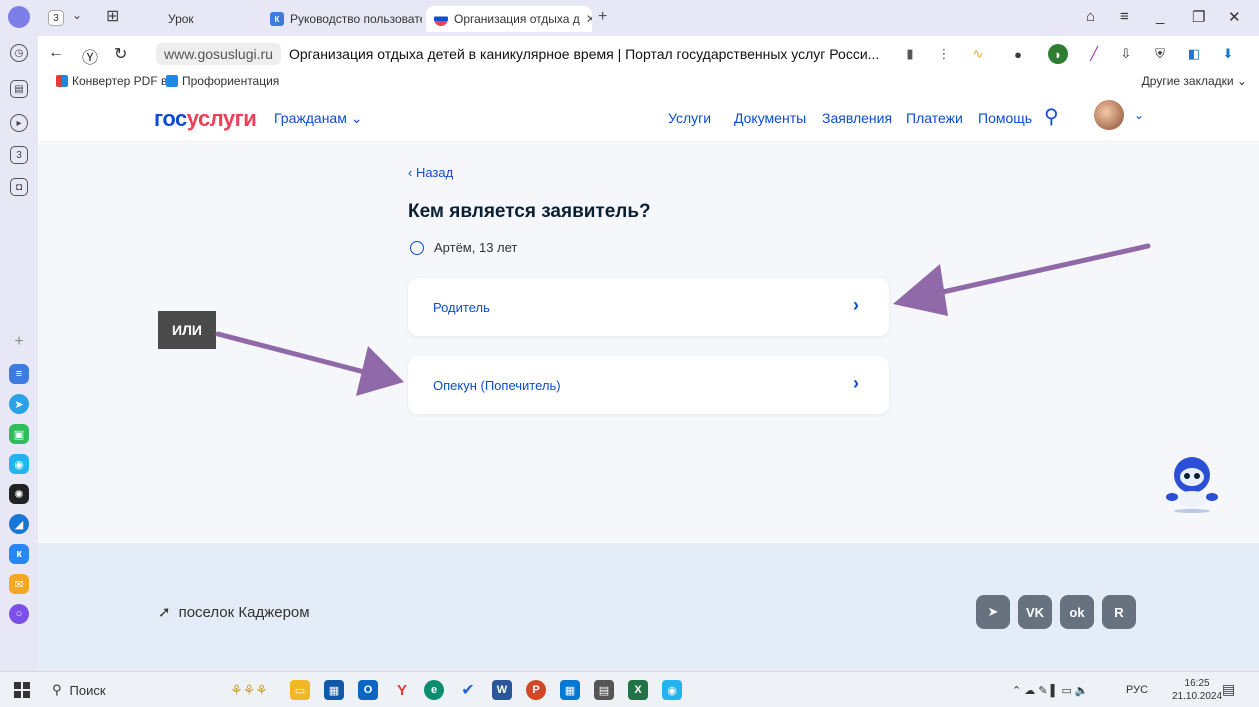 The width and height of the screenshot is (1259, 707). What do you see at coordinates (441, 19) in the screenshot?
I see `russia-flag-icon` at bounding box center [441, 19].